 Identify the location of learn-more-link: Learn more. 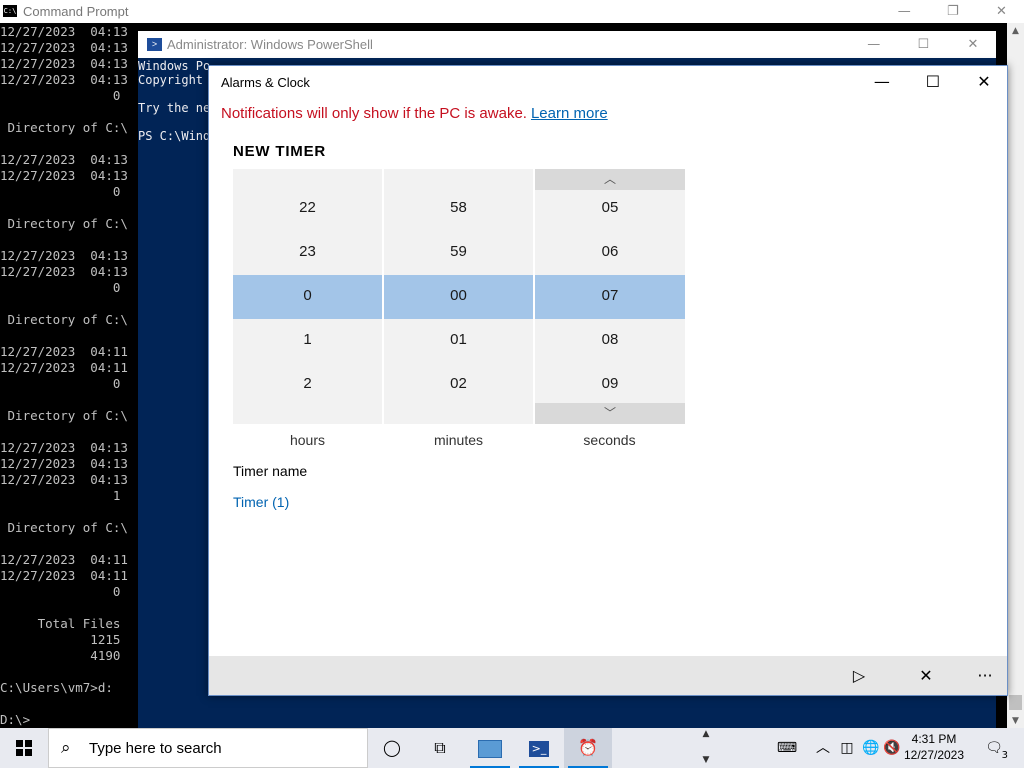
(569, 113).